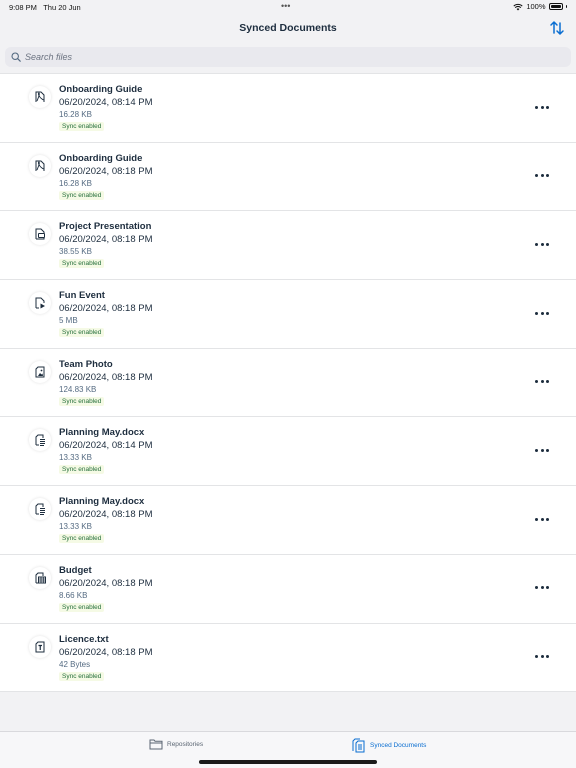 Image resolution: width=576 pixels, height=768 pixels. I want to click on tab-repositories: Repositories, so click(176, 744).